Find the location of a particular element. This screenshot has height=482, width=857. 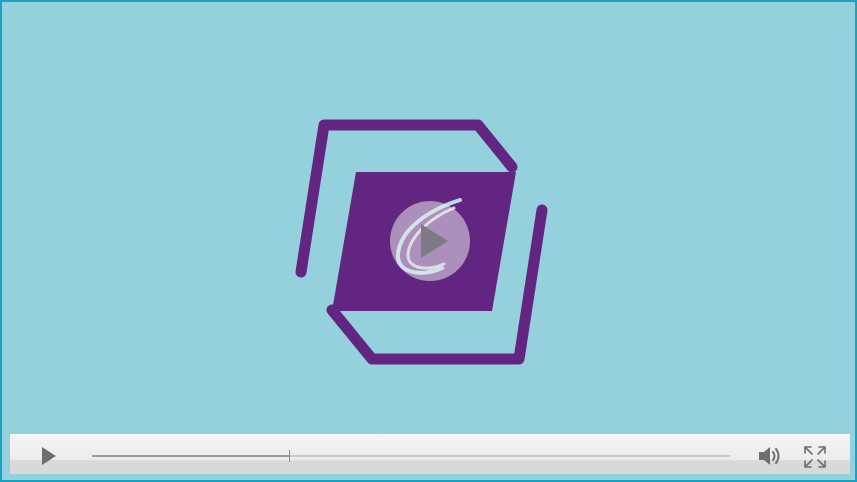

volume-icon is located at coordinates (769, 456).